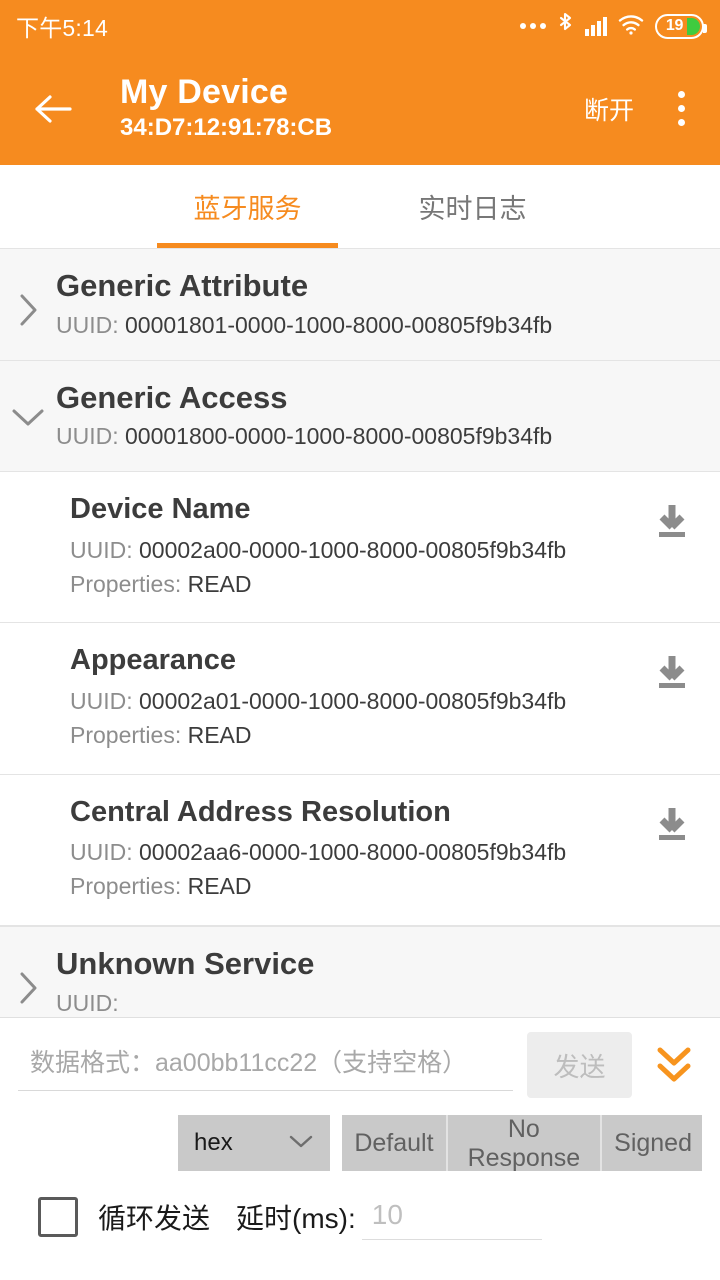 This screenshot has width=720, height=1280. I want to click on tab-bluetooth-services: 蓝牙服务, so click(247, 206).